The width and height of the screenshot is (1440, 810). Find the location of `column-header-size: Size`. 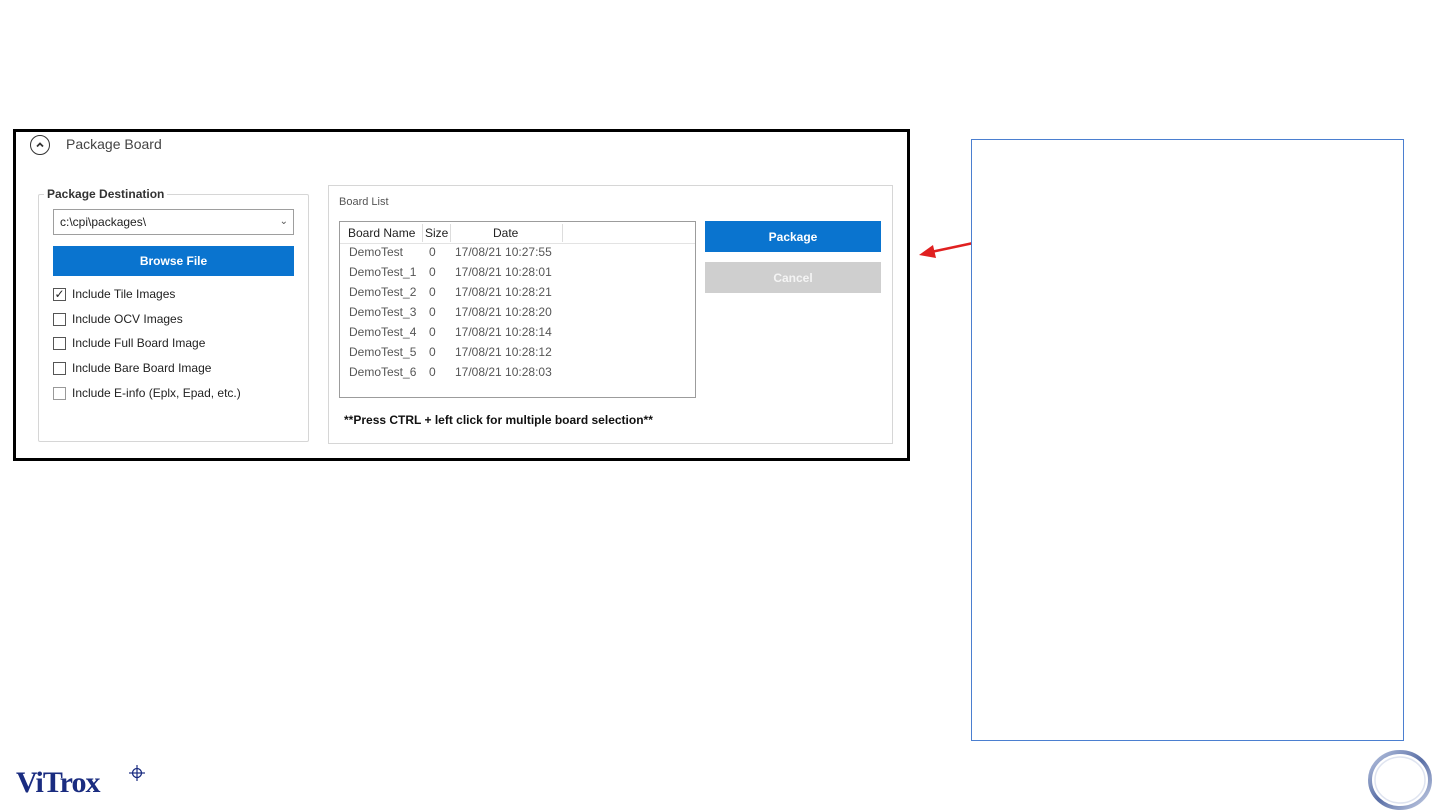

column-header-size: Size is located at coordinates (436, 233).